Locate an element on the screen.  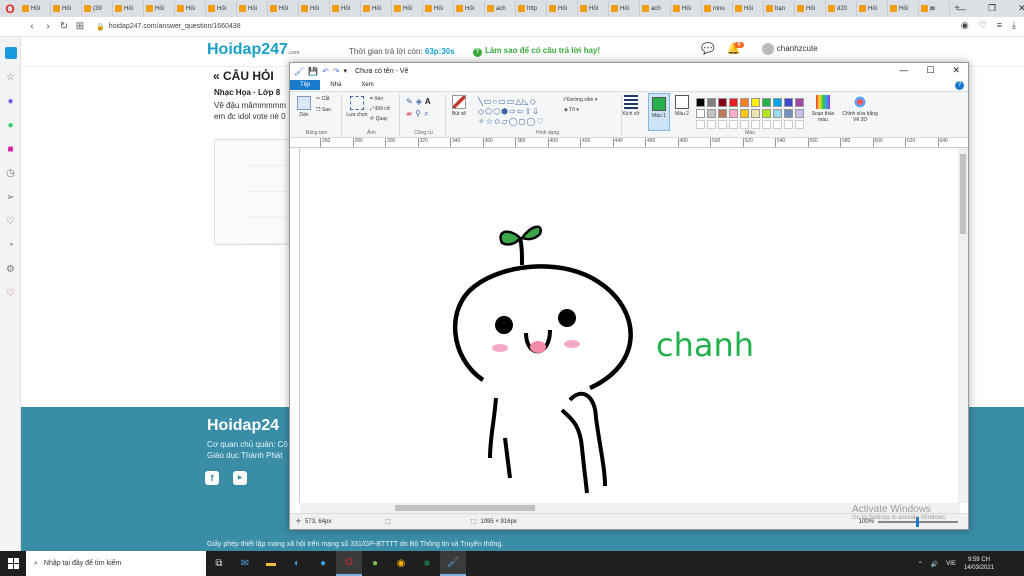
redo-icon: ↷ is located at coordinates (336, 71).